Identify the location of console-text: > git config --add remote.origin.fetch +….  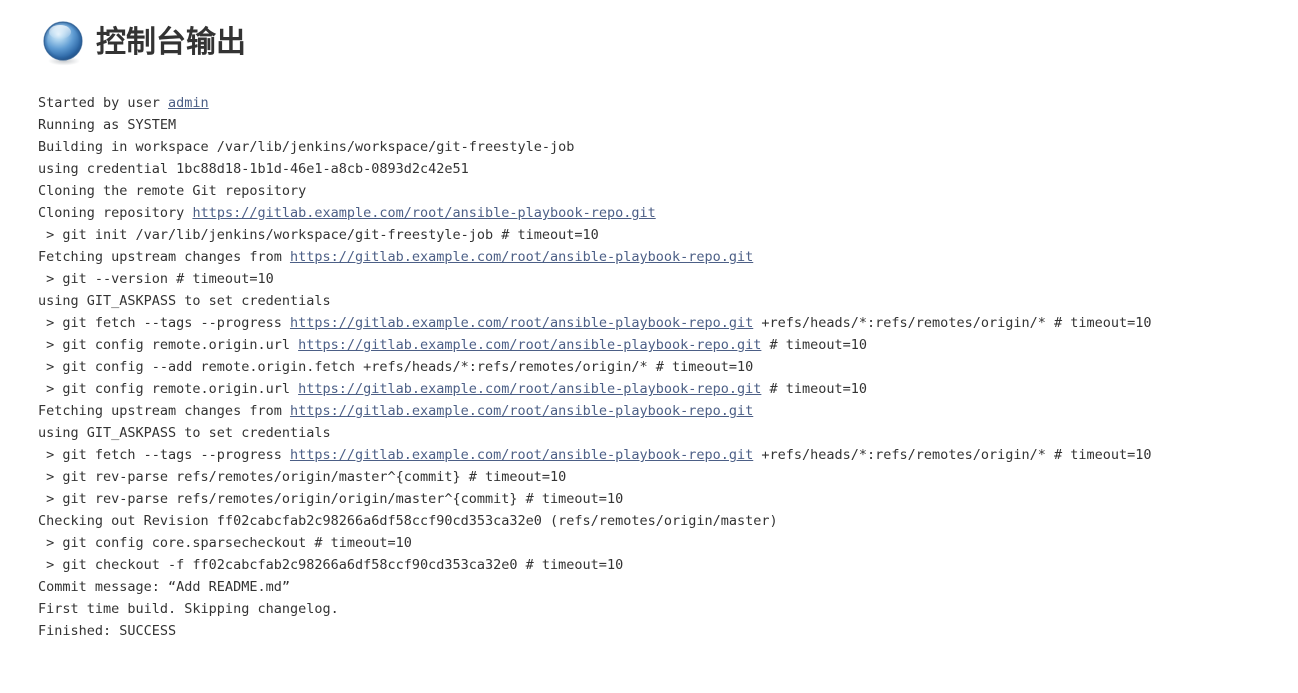
(396, 367).